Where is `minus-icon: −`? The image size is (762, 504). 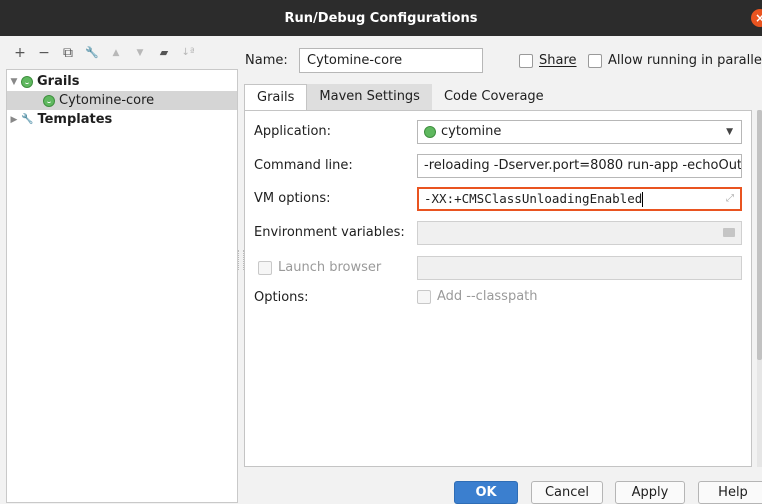 minus-icon: − is located at coordinates (44, 53).